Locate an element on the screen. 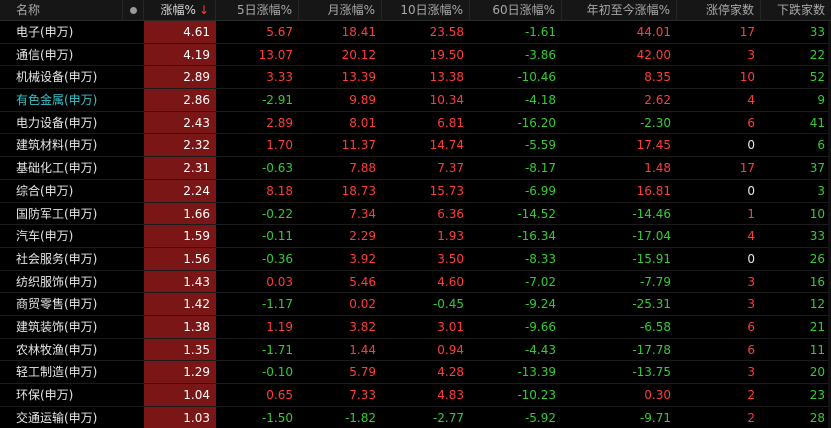 The height and width of the screenshot is (428, 831). column-header-name: 名称 is located at coordinates (61, 10).